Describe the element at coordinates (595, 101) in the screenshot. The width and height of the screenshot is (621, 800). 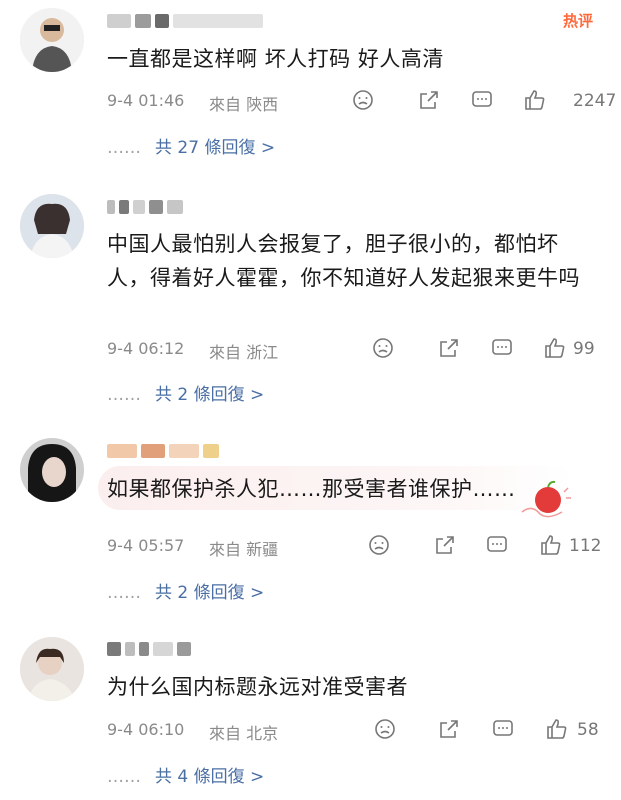
I see `like-count: 2247` at that location.